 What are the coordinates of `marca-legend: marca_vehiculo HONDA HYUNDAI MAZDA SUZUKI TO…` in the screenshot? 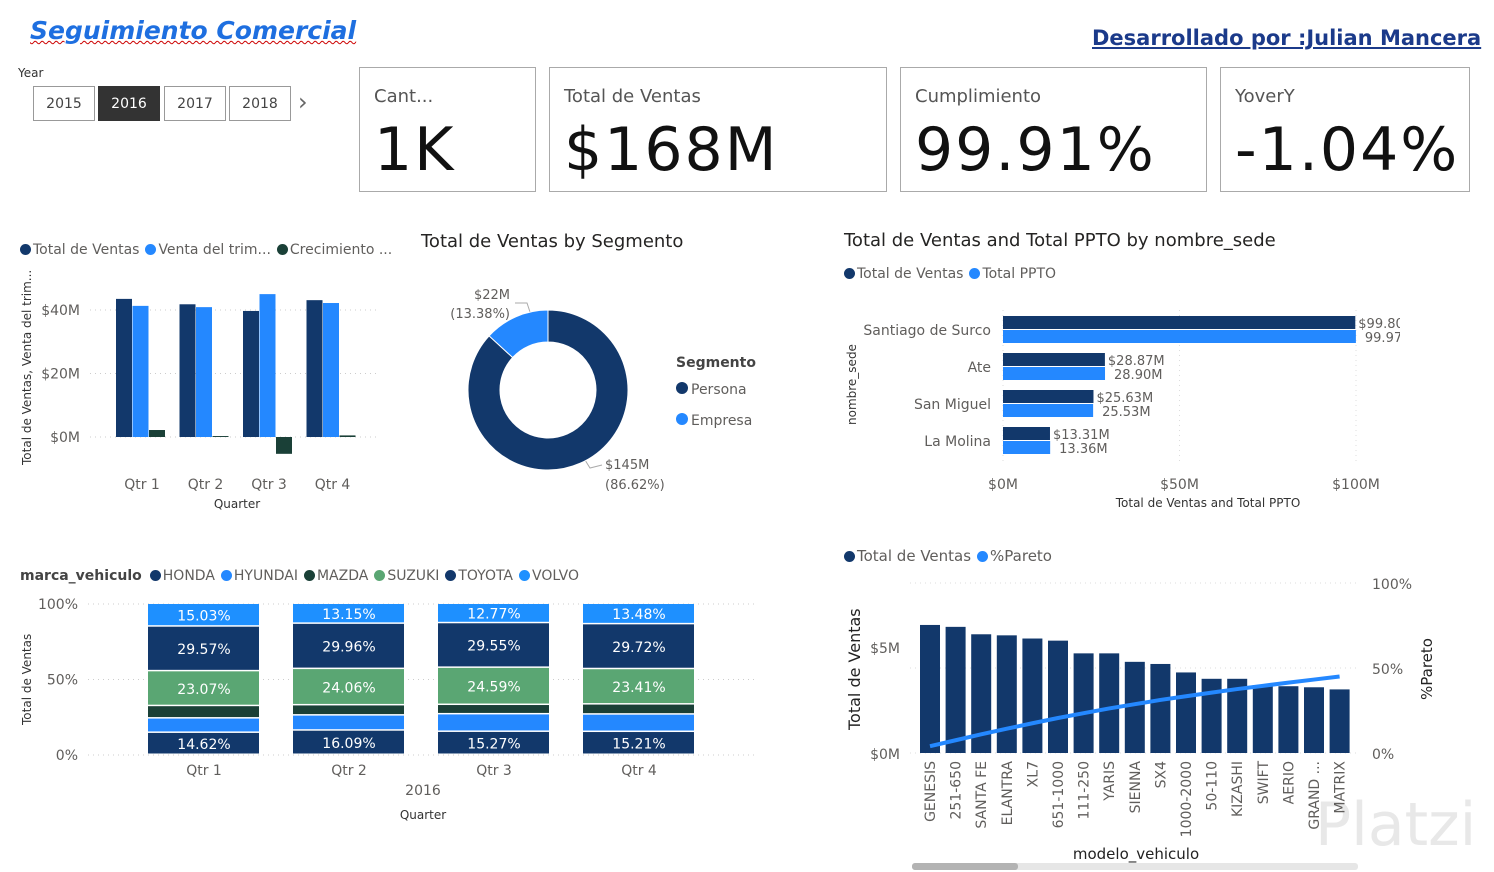 It's located at (302, 576).